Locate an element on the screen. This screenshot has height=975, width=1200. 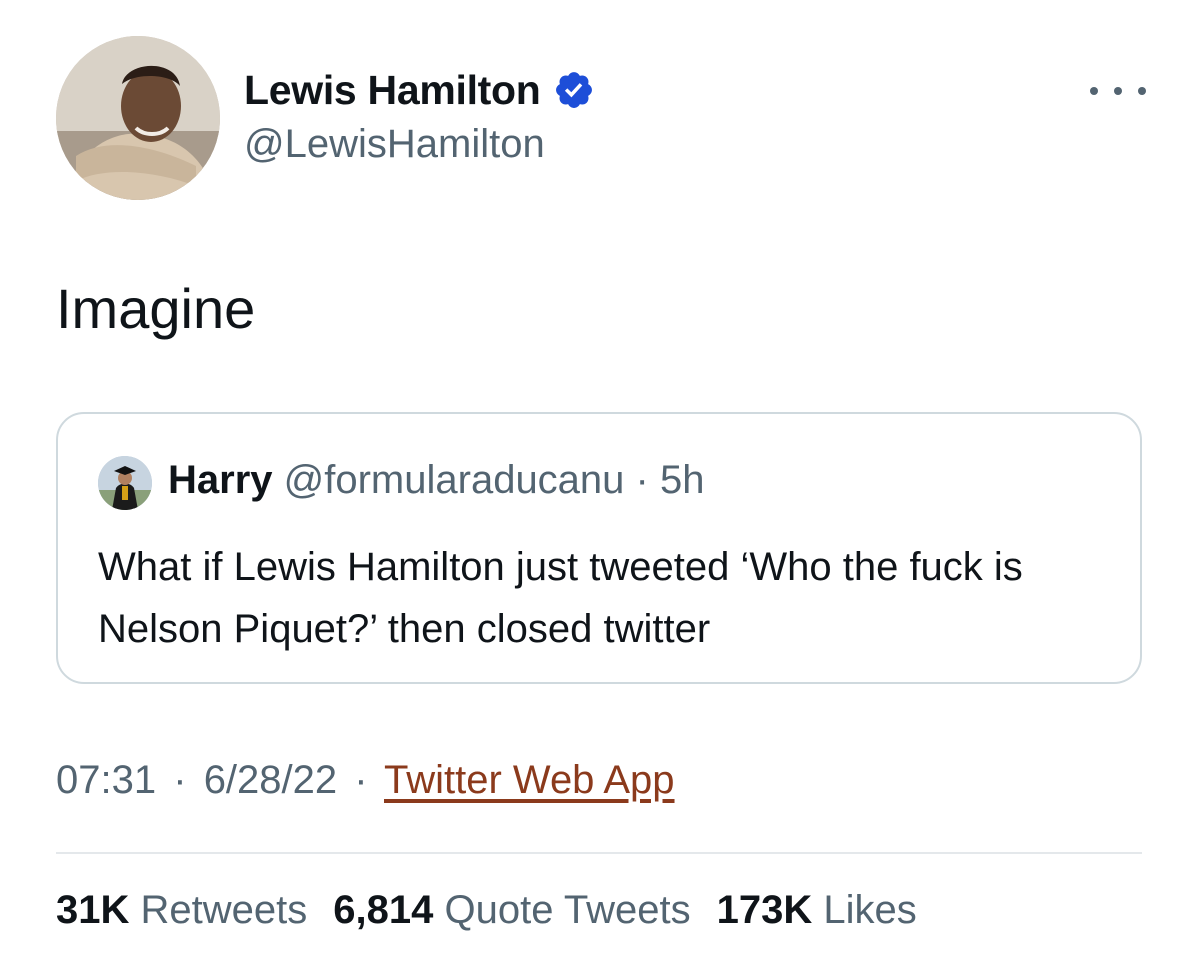
retweets-label: Retweets is located at coordinates (224, 910).